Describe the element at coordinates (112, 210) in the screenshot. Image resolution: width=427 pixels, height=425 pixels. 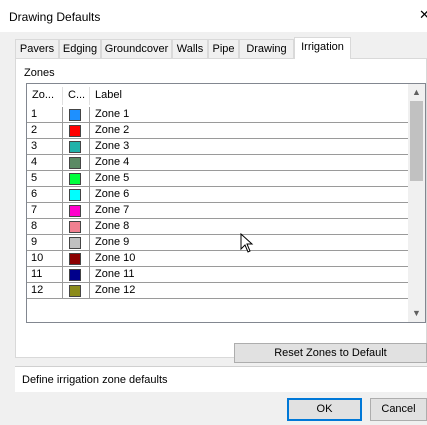
I see `zone-label: Zone 7` at that location.